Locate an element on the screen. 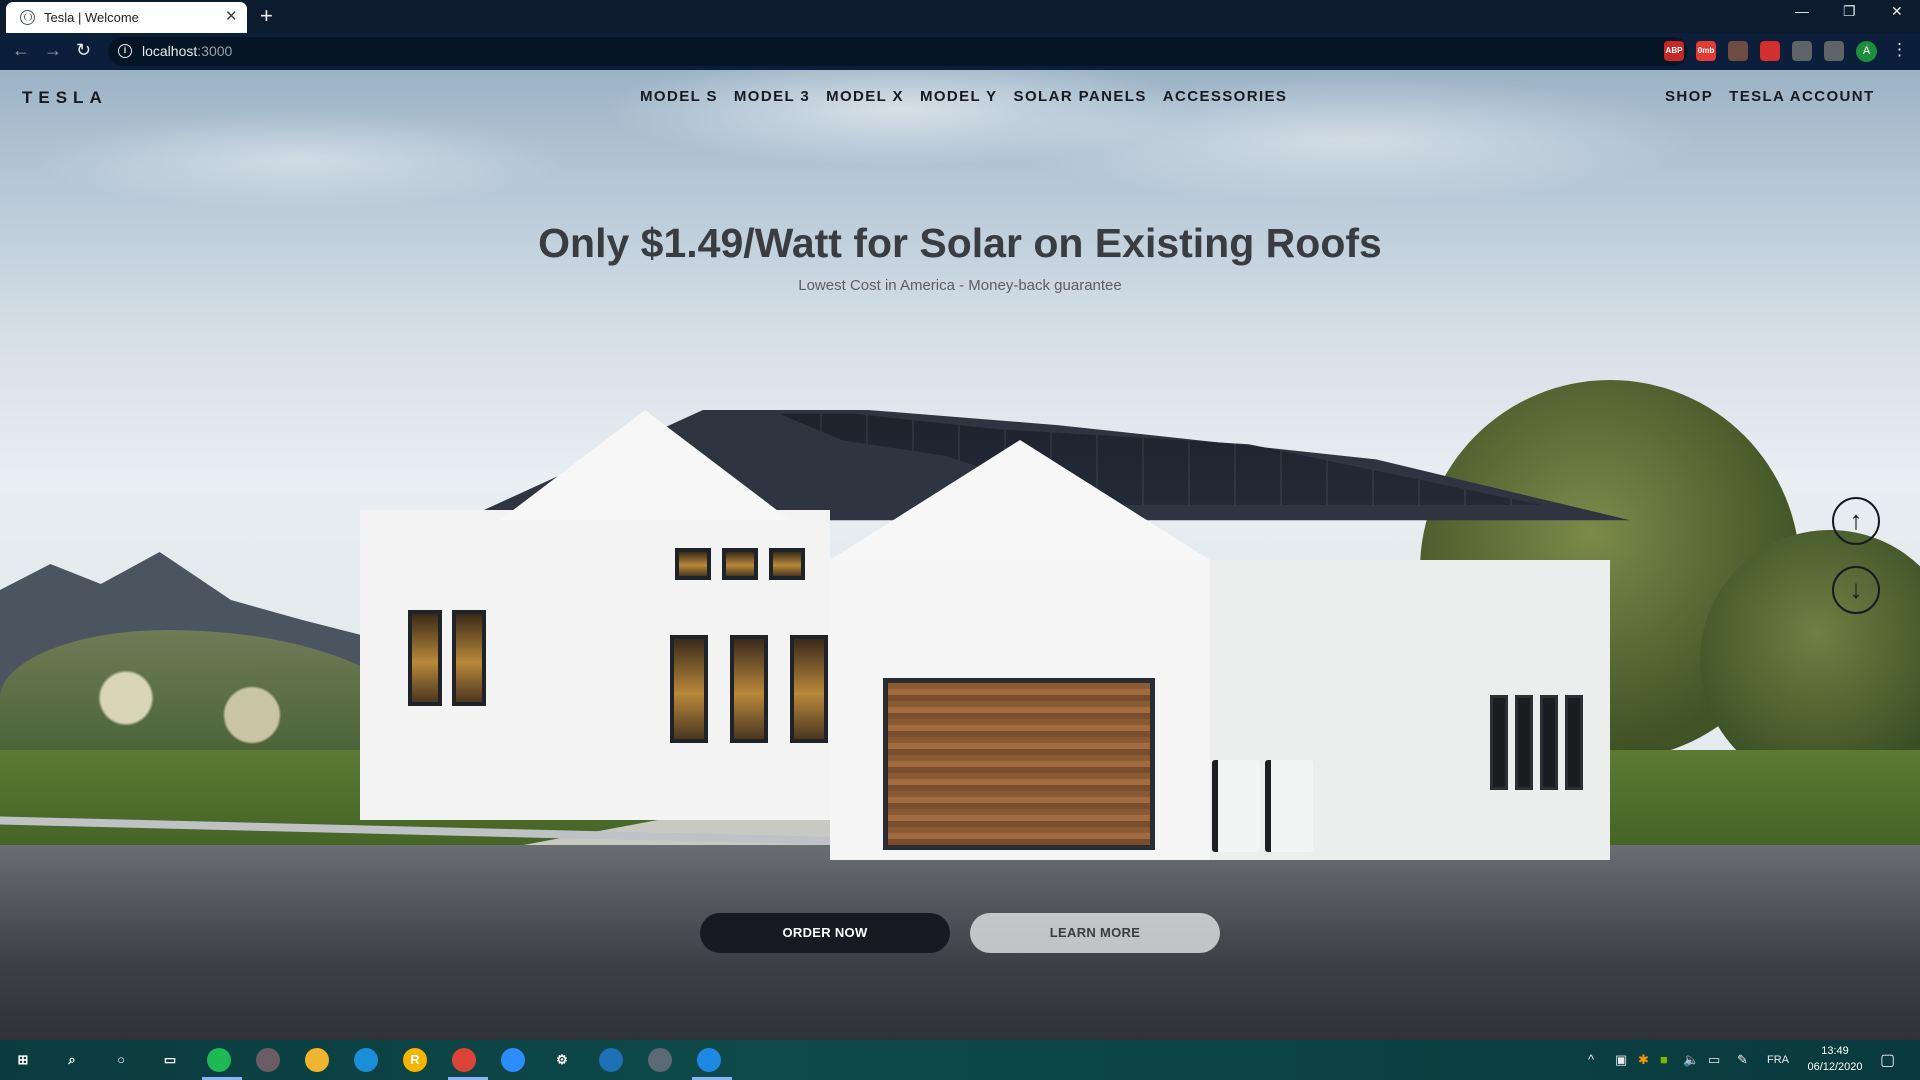 This screenshot has height=1080, width=1920. scroll-down-button: ↓ is located at coordinates (1856, 590).